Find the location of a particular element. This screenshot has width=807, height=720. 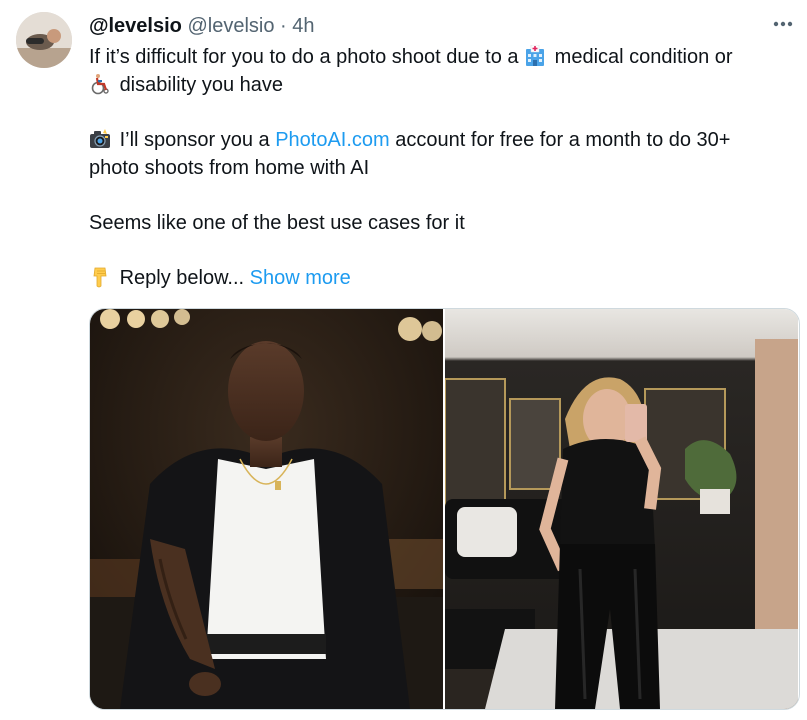

tweet-header: @levelsio @levelsio · 4h is located at coordinates (202, 26).